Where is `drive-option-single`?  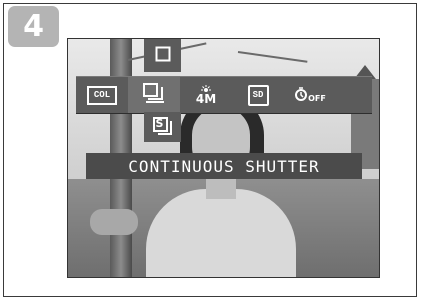
drive-option-single is located at coordinates (162, 55).